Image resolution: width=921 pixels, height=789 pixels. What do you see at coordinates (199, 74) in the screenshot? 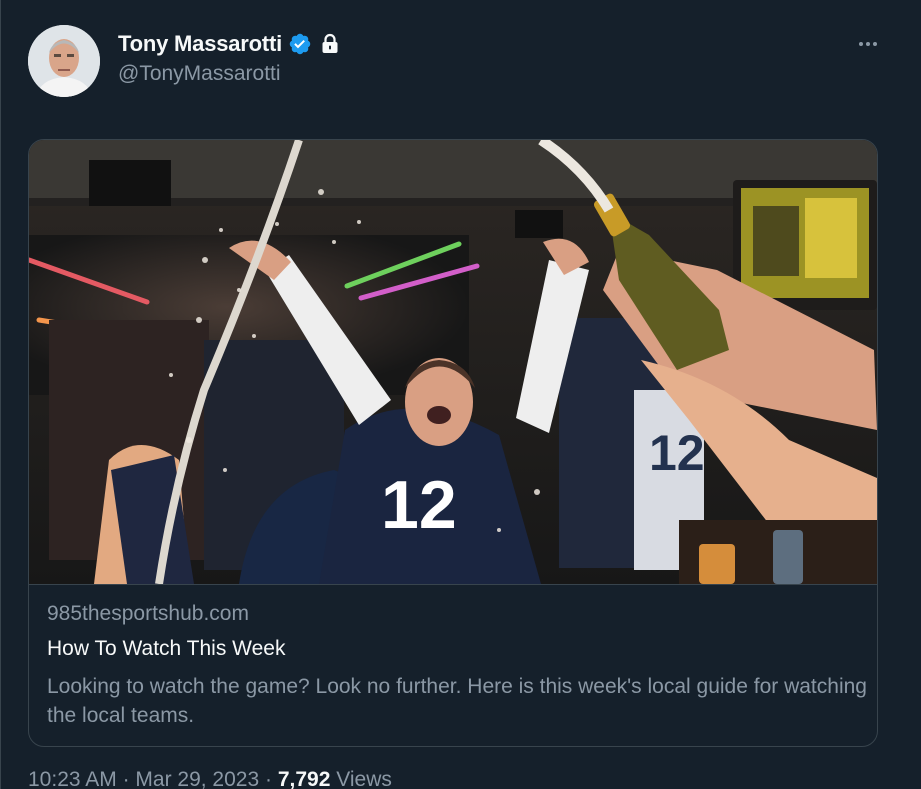
I see `author-handle: @TonyMassarotti` at bounding box center [199, 74].